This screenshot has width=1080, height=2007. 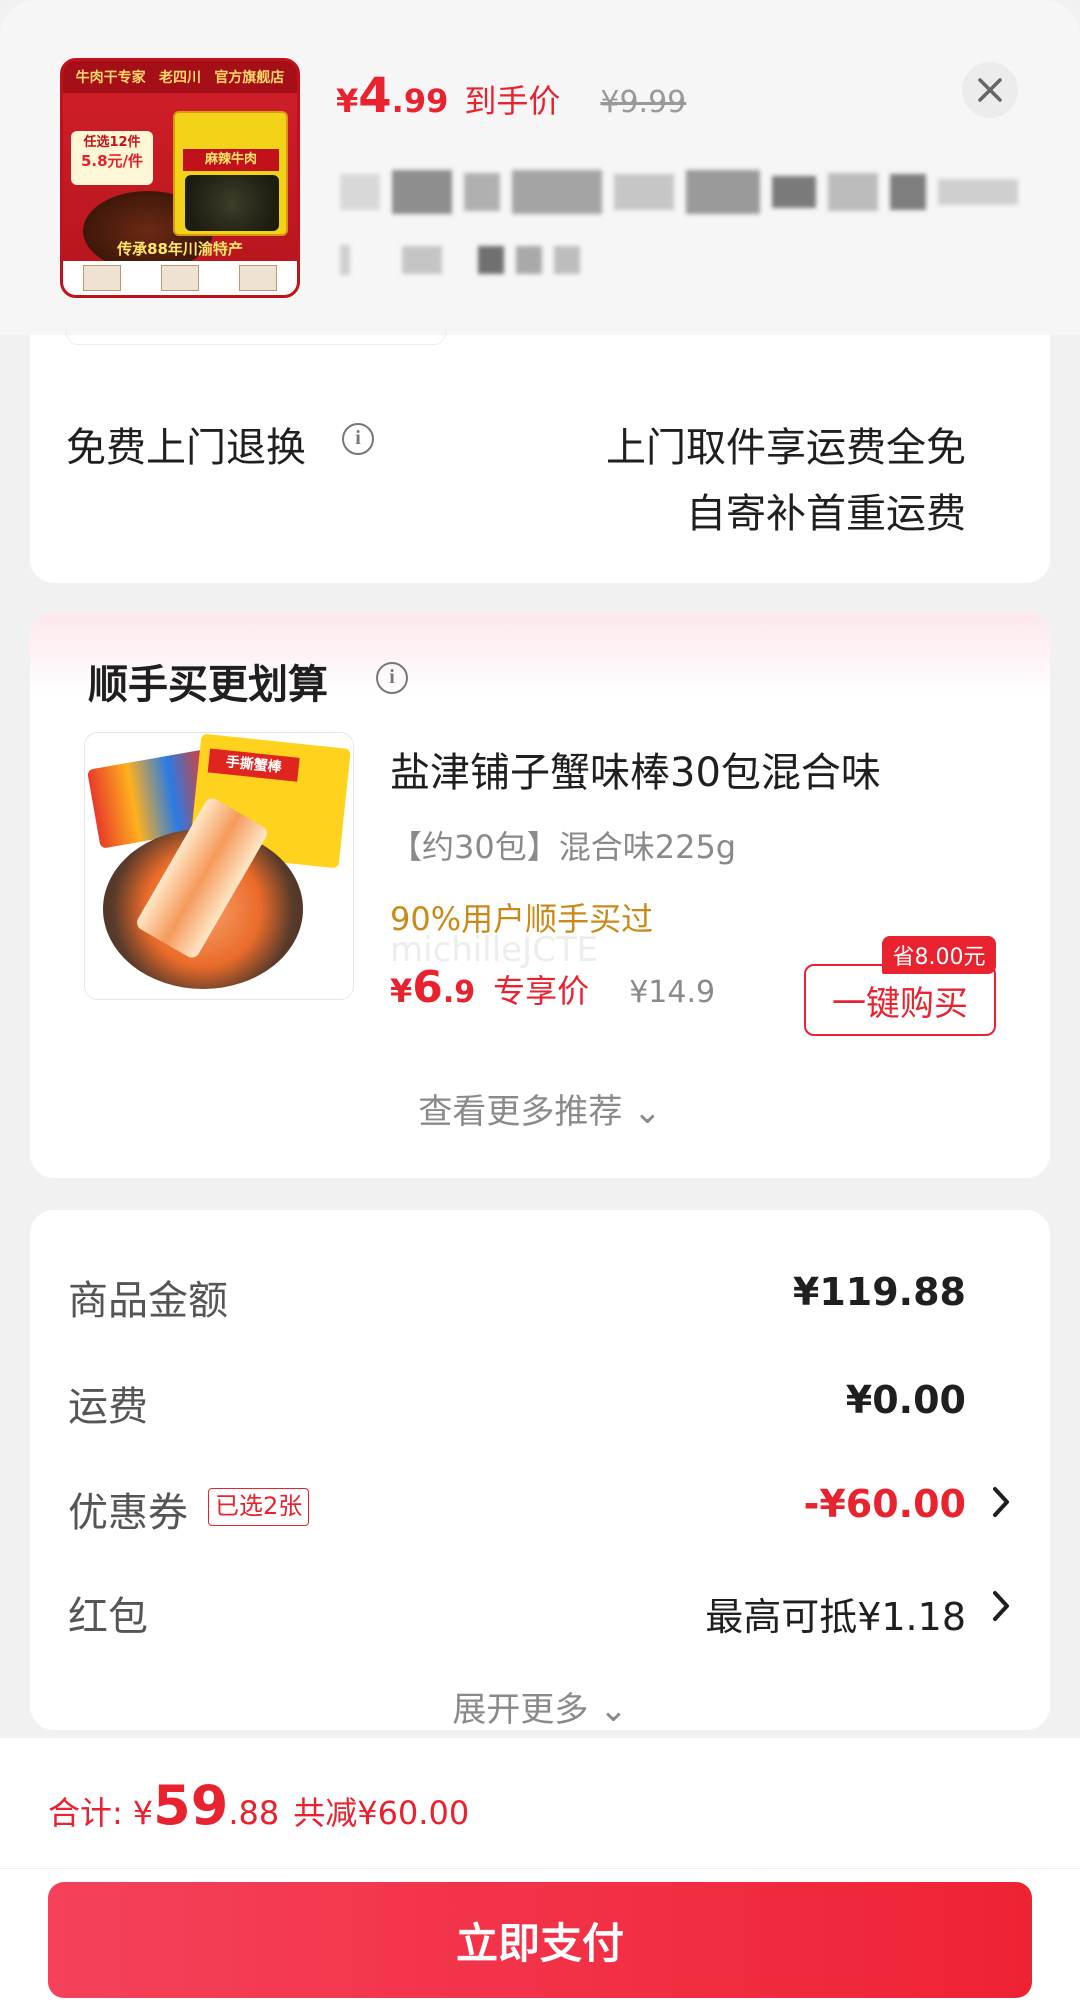 I want to click on pay-now-button: 立即支付, so click(x=540, y=1940).